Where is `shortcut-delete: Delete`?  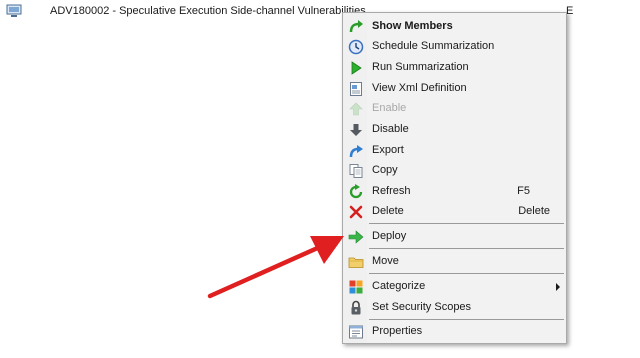
shortcut-delete: Delete is located at coordinates (534, 211).